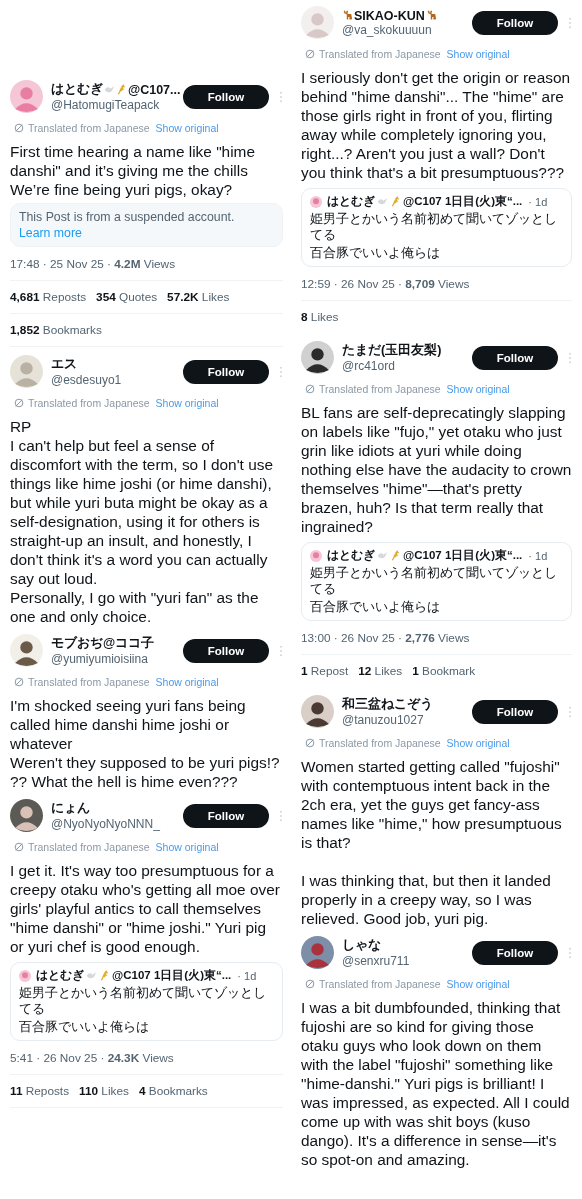  Describe the element at coordinates (70, 808) in the screenshot. I see `user-name: にょん` at that location.